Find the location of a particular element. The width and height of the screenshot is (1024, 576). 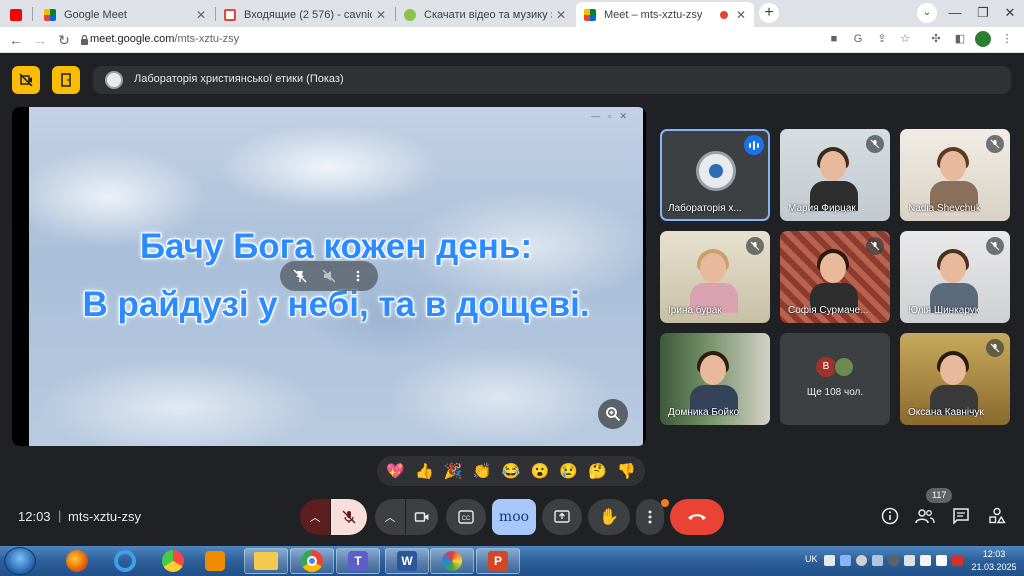

present-screen-button is located at coordinates (562, 517).